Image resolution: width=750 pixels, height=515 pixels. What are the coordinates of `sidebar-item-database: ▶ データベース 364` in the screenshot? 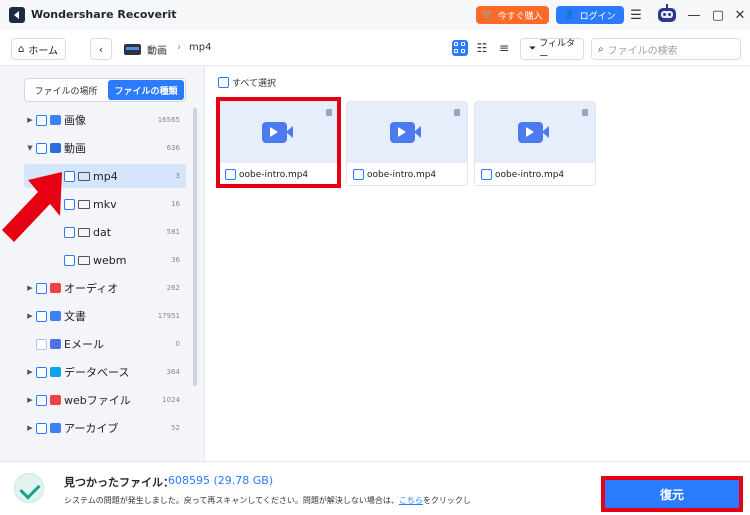 It's located at (105, 372).